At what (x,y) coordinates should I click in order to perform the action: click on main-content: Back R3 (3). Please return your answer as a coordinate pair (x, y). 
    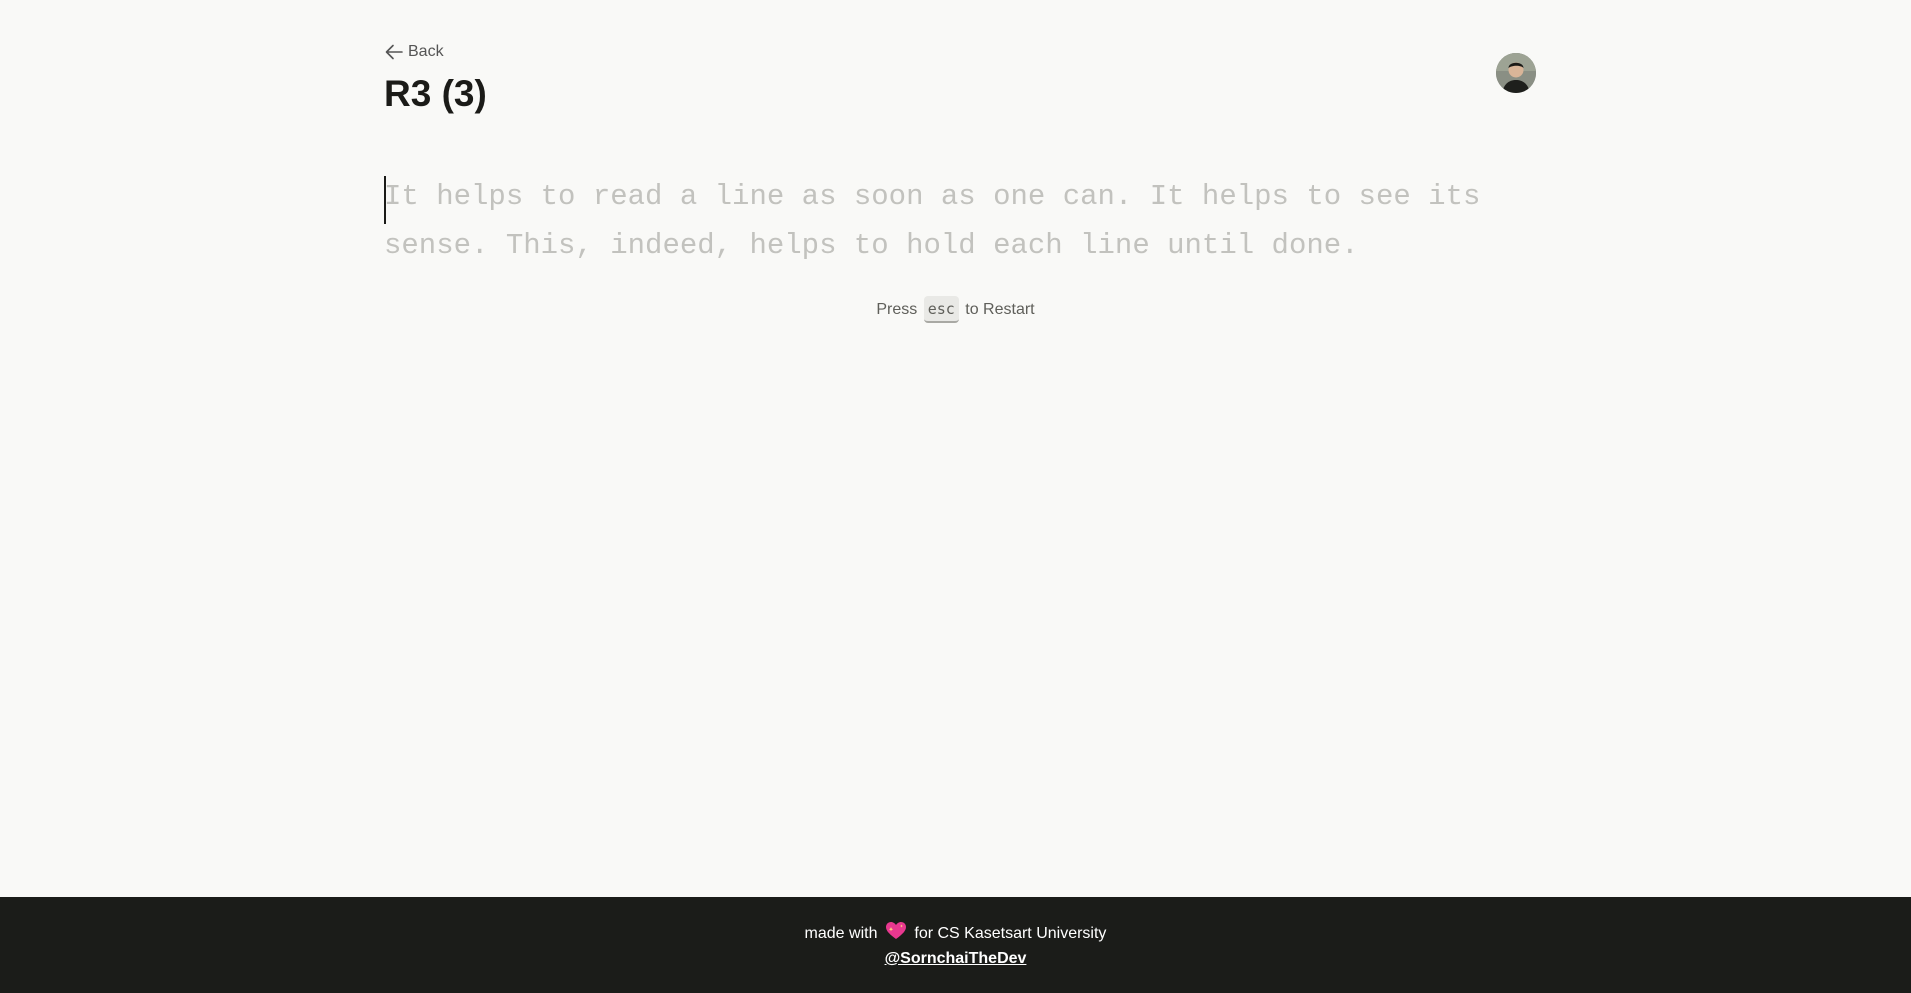
    Looking at the image, I should click on (960, 78).